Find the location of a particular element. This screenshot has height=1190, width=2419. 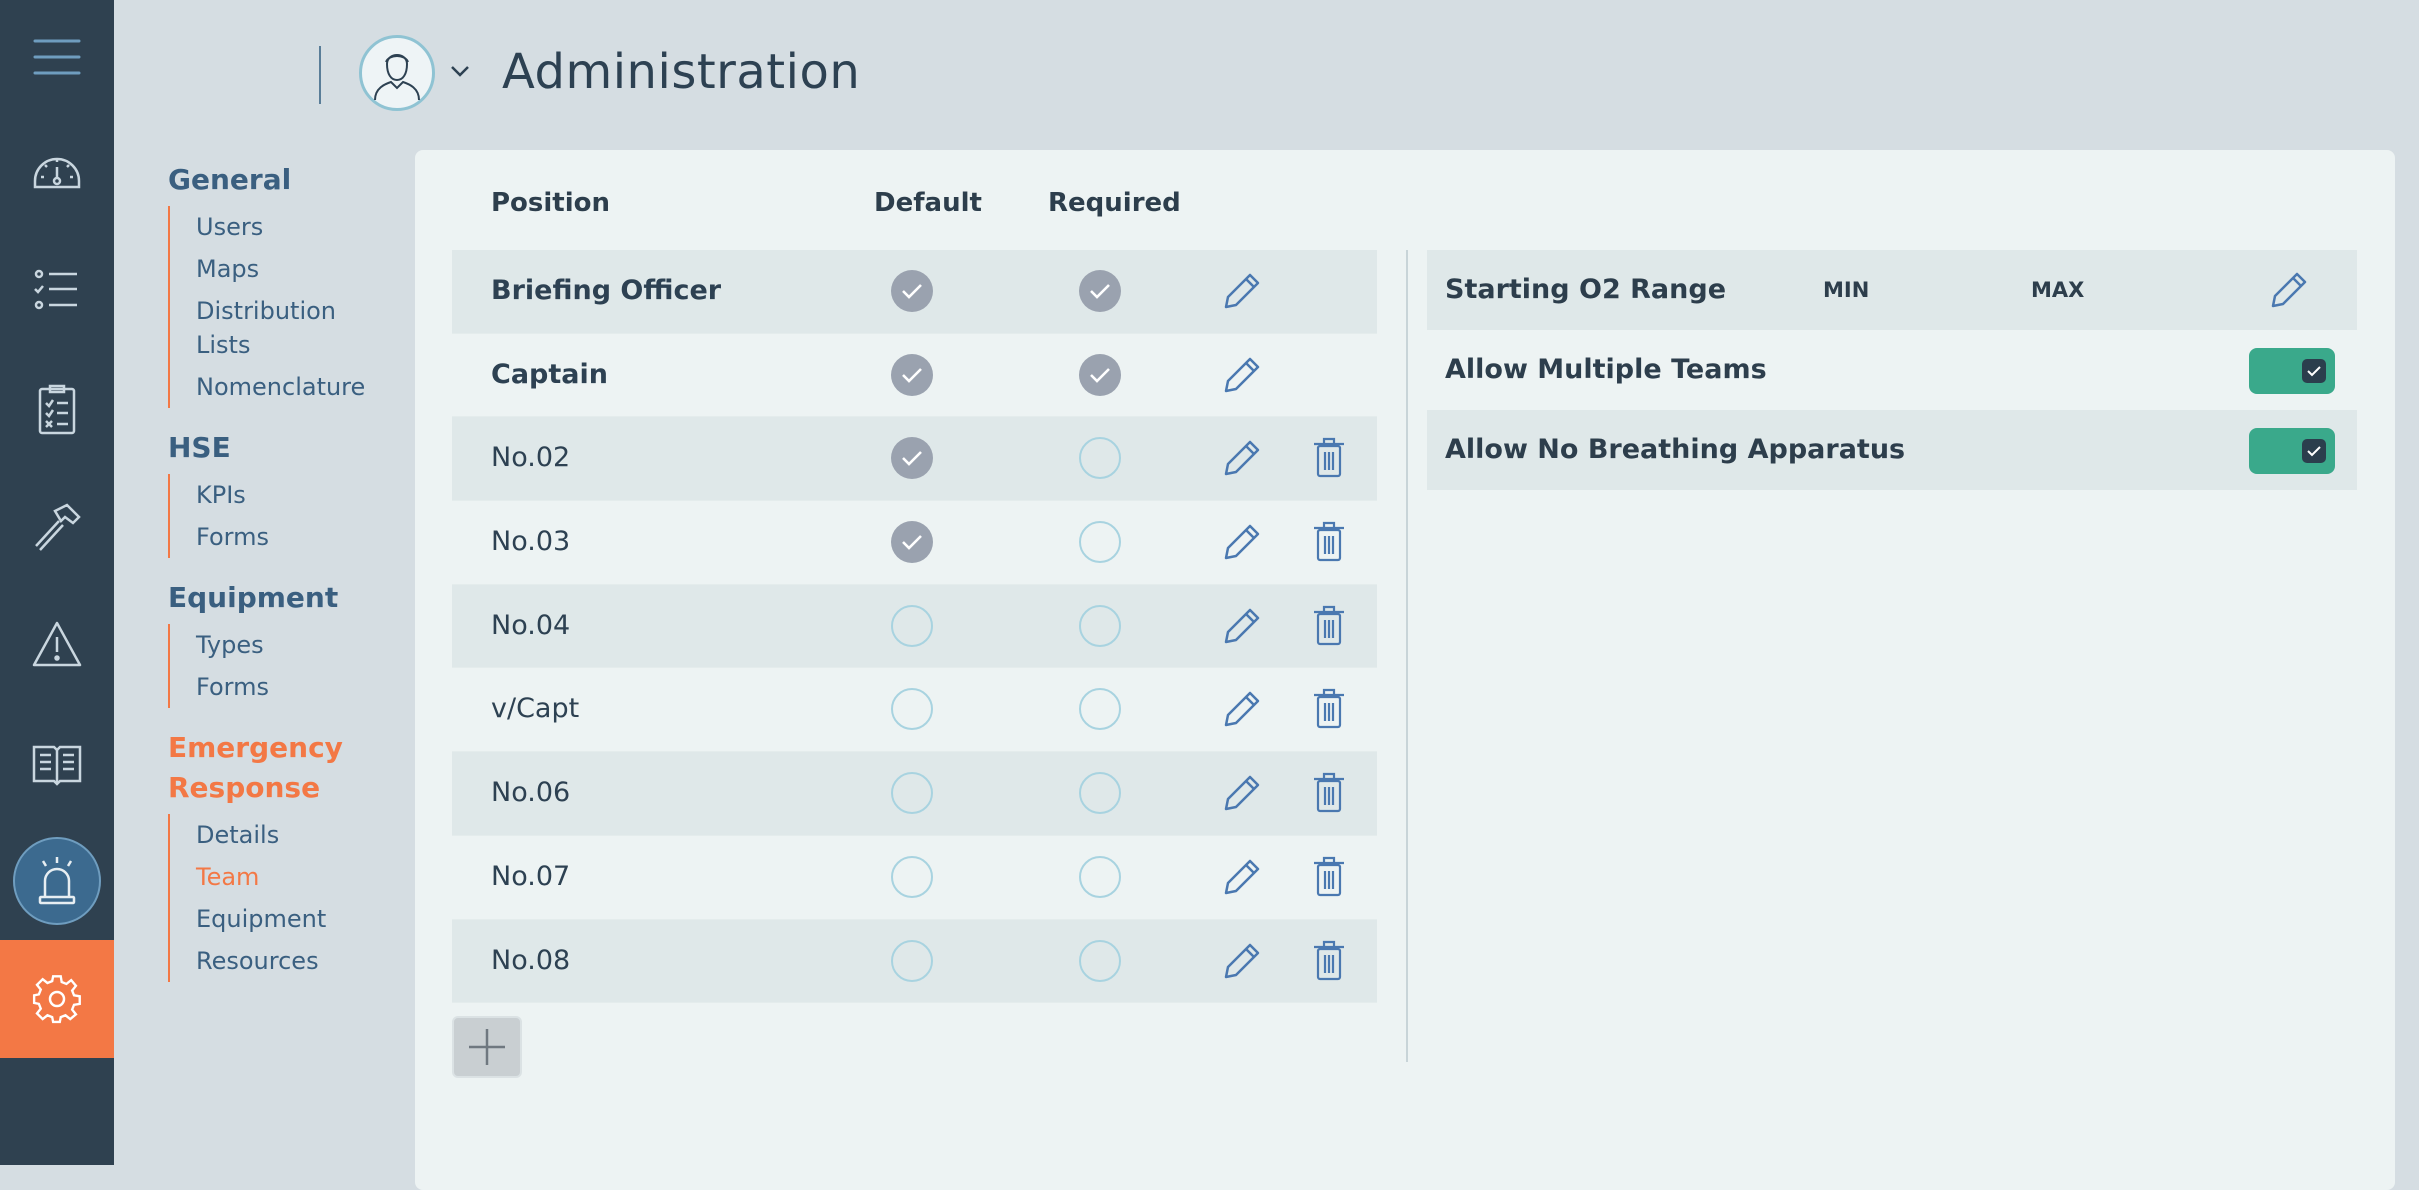

rail-item-manuals is located at coordinates (57, 763).